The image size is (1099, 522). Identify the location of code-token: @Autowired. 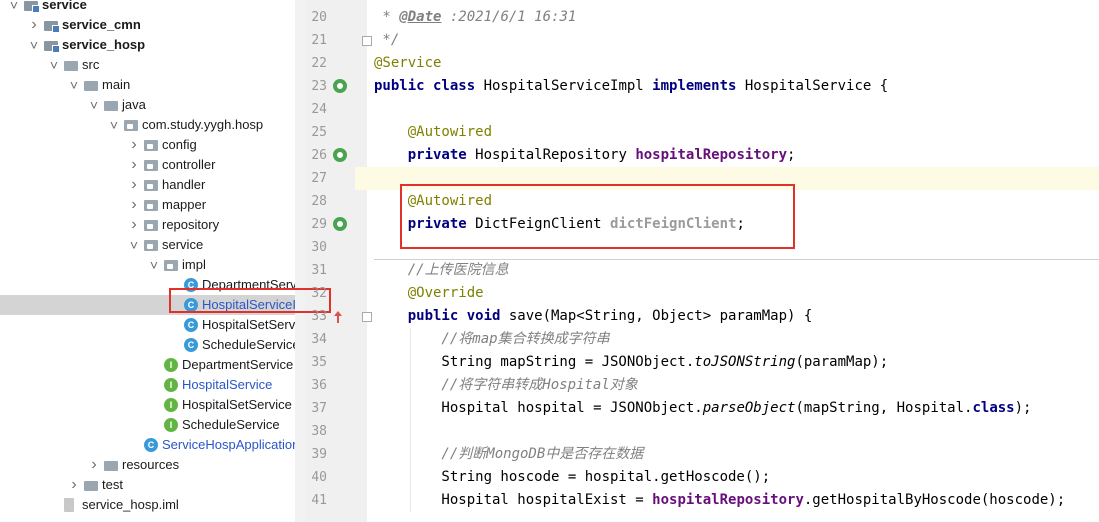
(433, 132).